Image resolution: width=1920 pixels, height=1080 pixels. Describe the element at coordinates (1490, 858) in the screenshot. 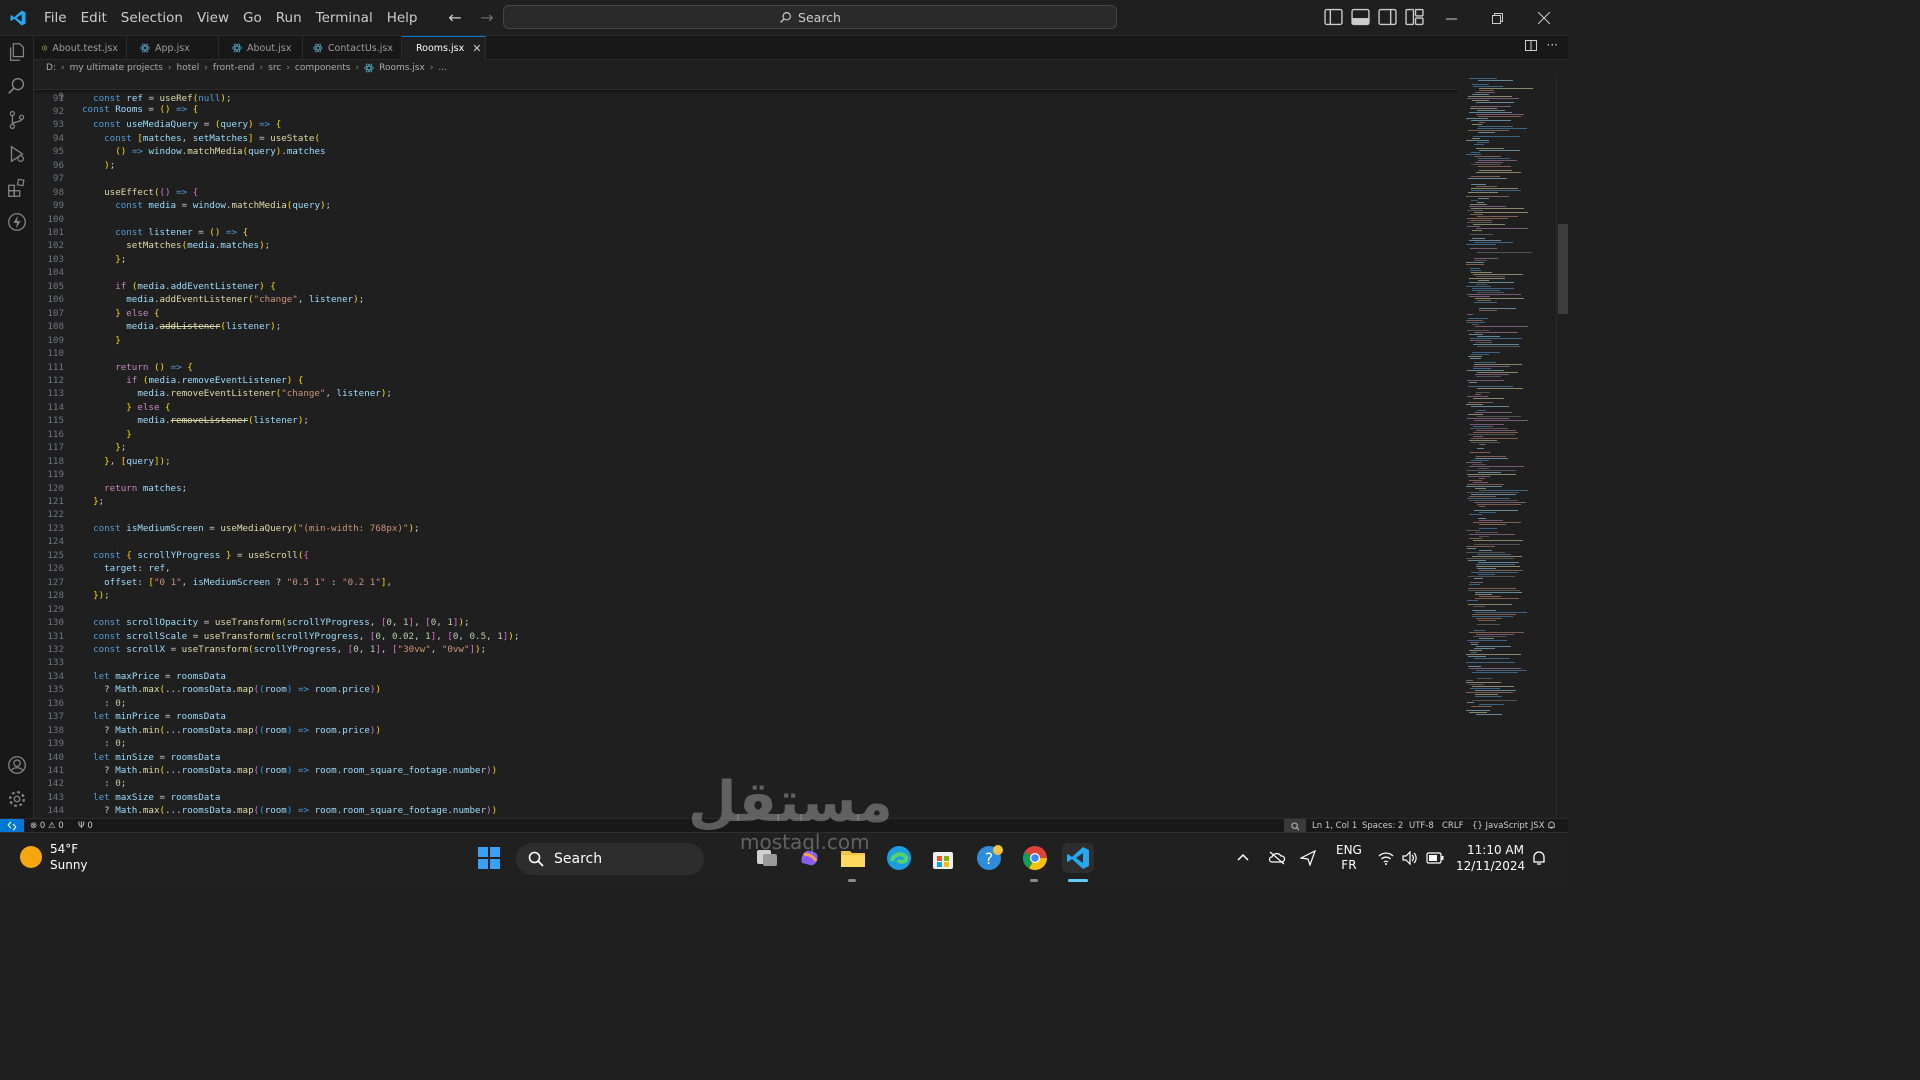

I see `system-clock: 11:10 AM 12/11/2024` at that location.